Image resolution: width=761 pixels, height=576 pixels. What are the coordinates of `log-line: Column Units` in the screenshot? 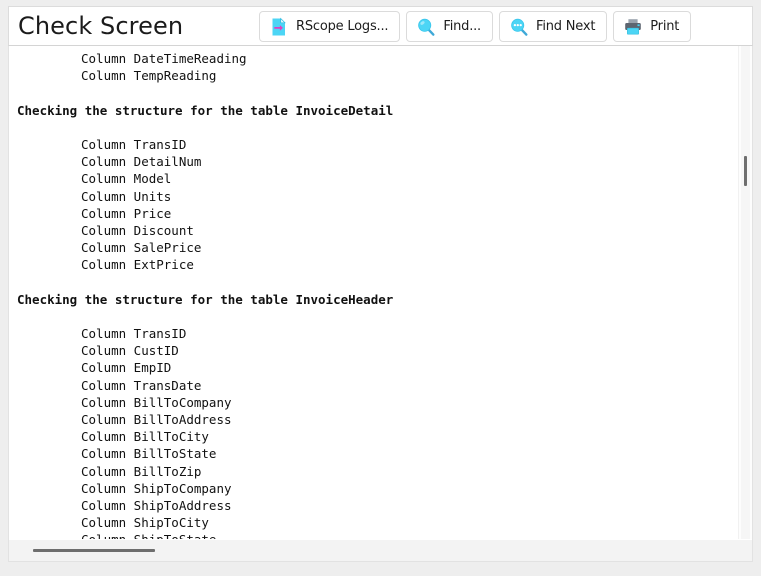 It's located at (126, 196).